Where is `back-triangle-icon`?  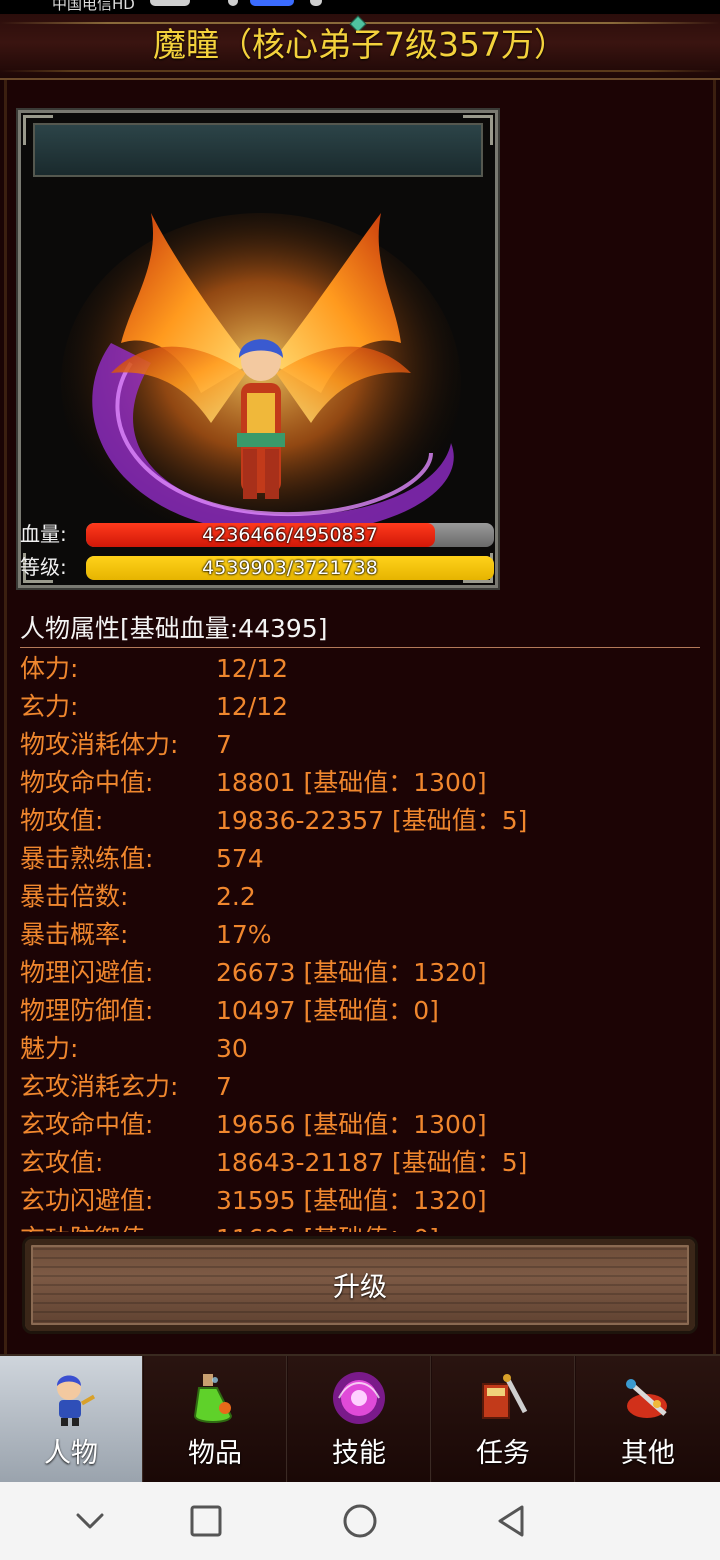 back-triangle-icon is located at coordinates (512, 1521).